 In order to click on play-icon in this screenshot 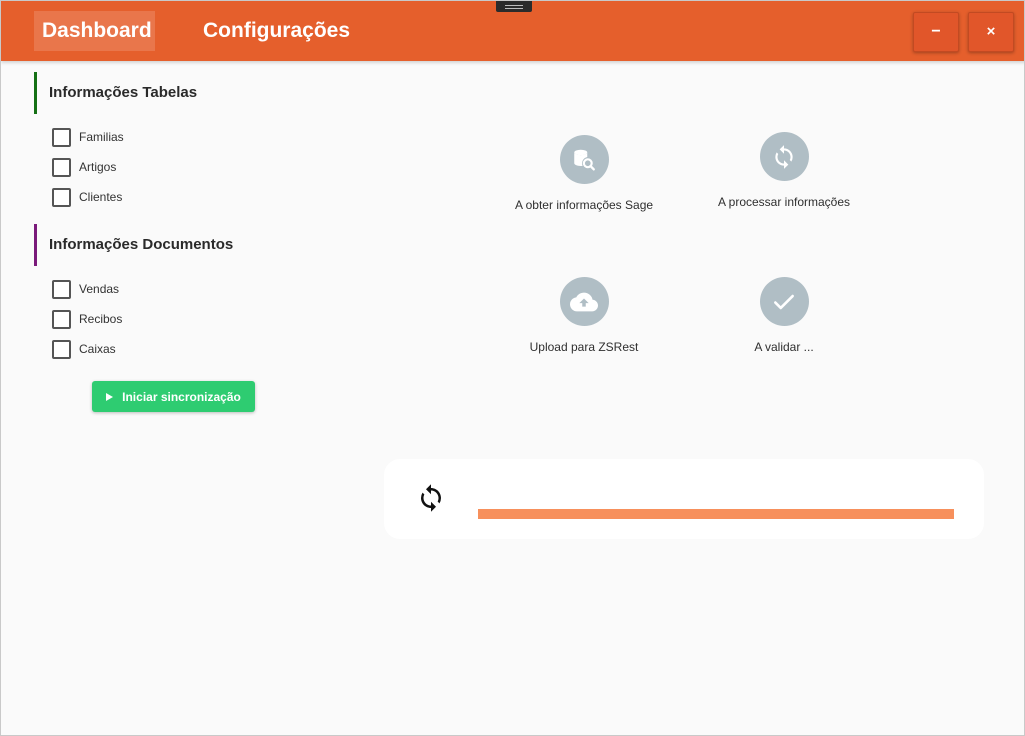, I will do `click(110, 396)`.